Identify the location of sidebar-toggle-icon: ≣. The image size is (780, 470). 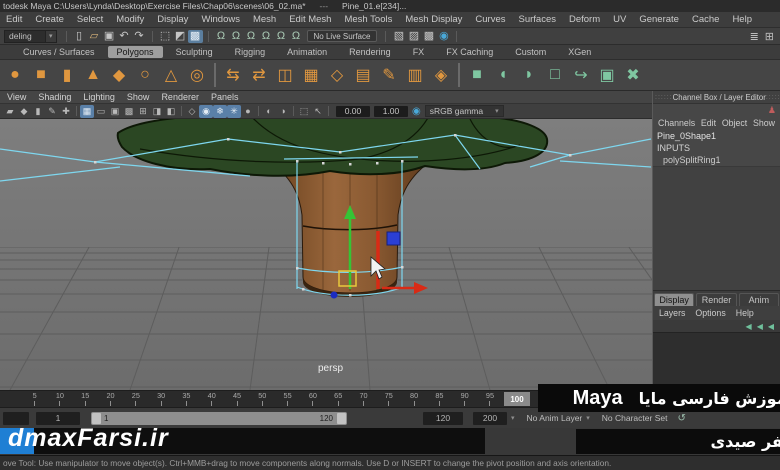
(754, 36).